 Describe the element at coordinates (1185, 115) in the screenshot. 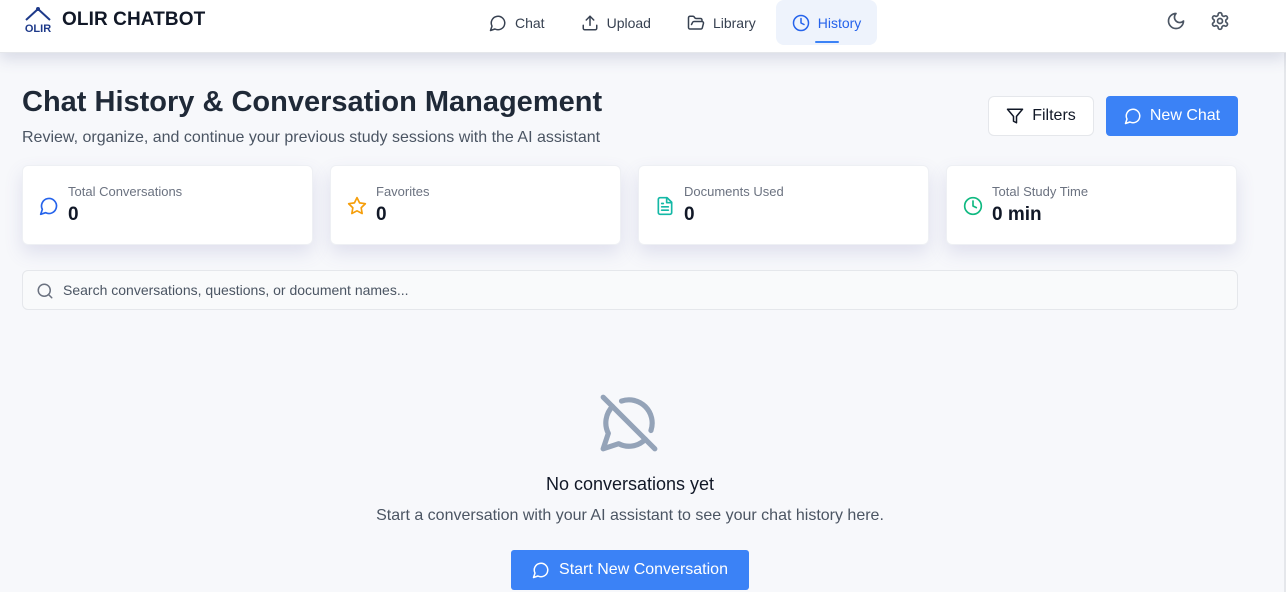

I see `new-chat-label: New Chat` at that location.